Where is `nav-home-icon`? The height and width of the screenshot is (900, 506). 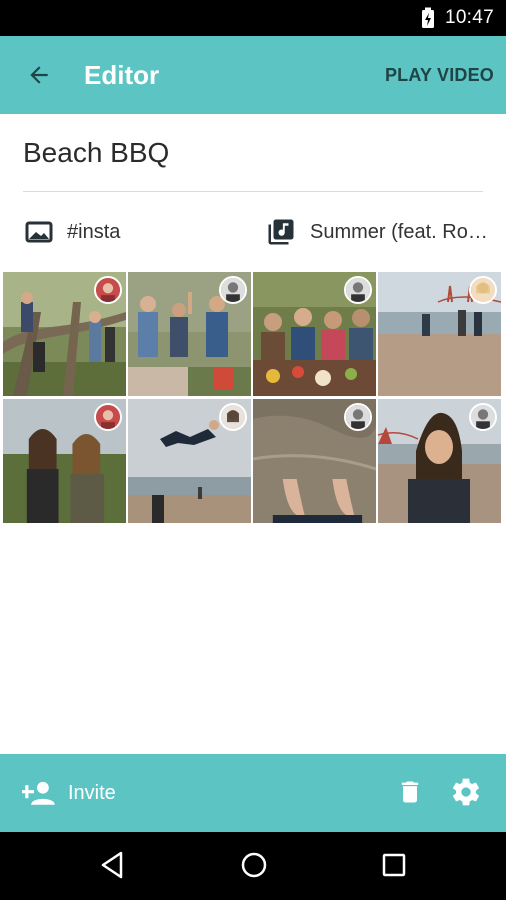 nav-home-icon is located at coordinates (254, 865).